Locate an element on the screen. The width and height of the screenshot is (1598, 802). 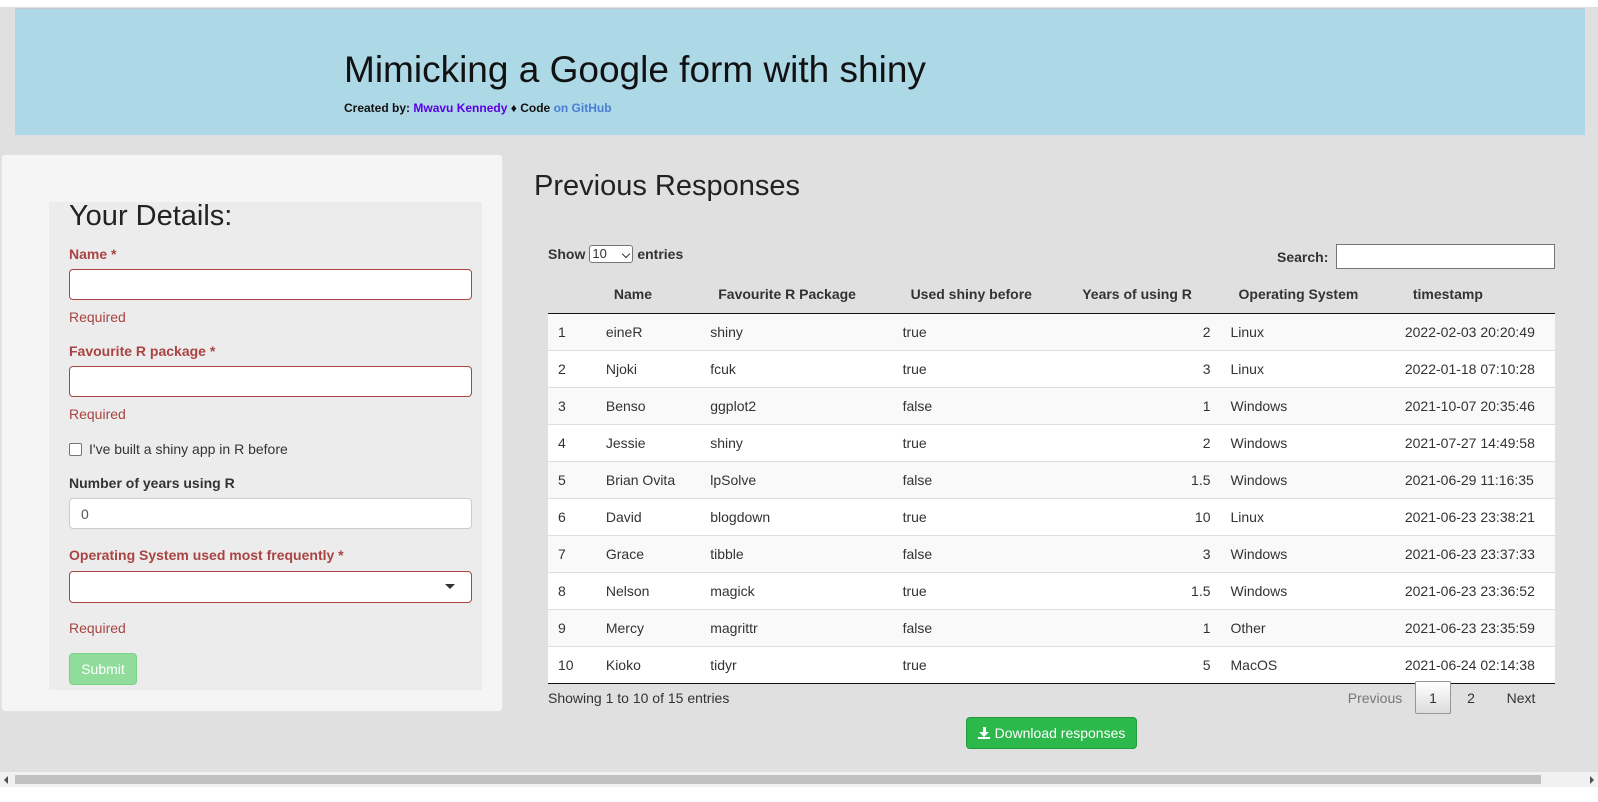
table-search: Search: is located at coordinates (1416, 256).